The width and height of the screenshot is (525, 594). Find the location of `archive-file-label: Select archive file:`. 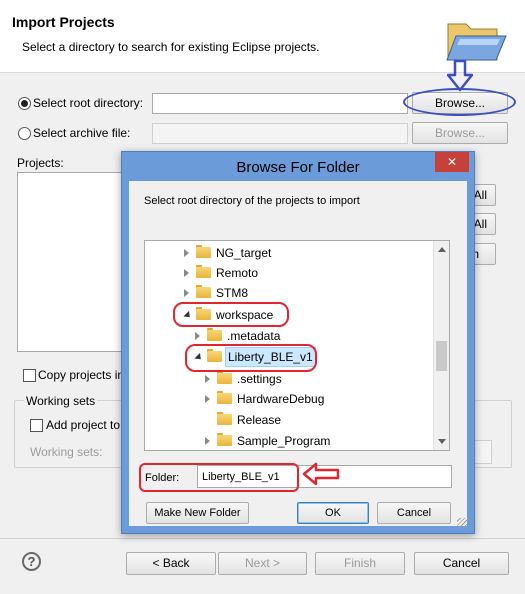

archive-file-label: Select archive file: is located at coordinates (82, 133).